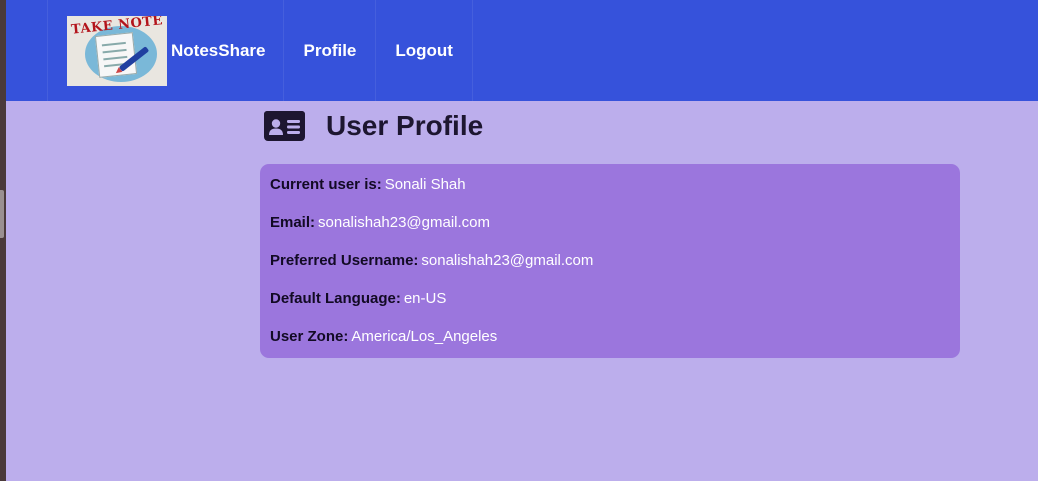  Describe the element at coordinates (424, 50) in the screenshot. I see `nav-link-logout: Logout` at that location.